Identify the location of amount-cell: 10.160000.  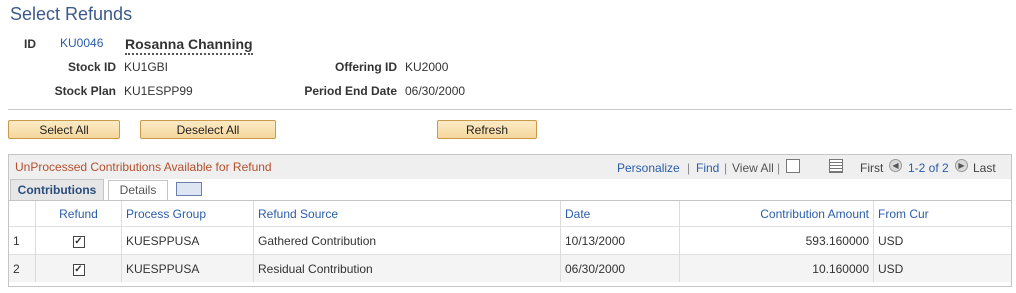
(776, 268).